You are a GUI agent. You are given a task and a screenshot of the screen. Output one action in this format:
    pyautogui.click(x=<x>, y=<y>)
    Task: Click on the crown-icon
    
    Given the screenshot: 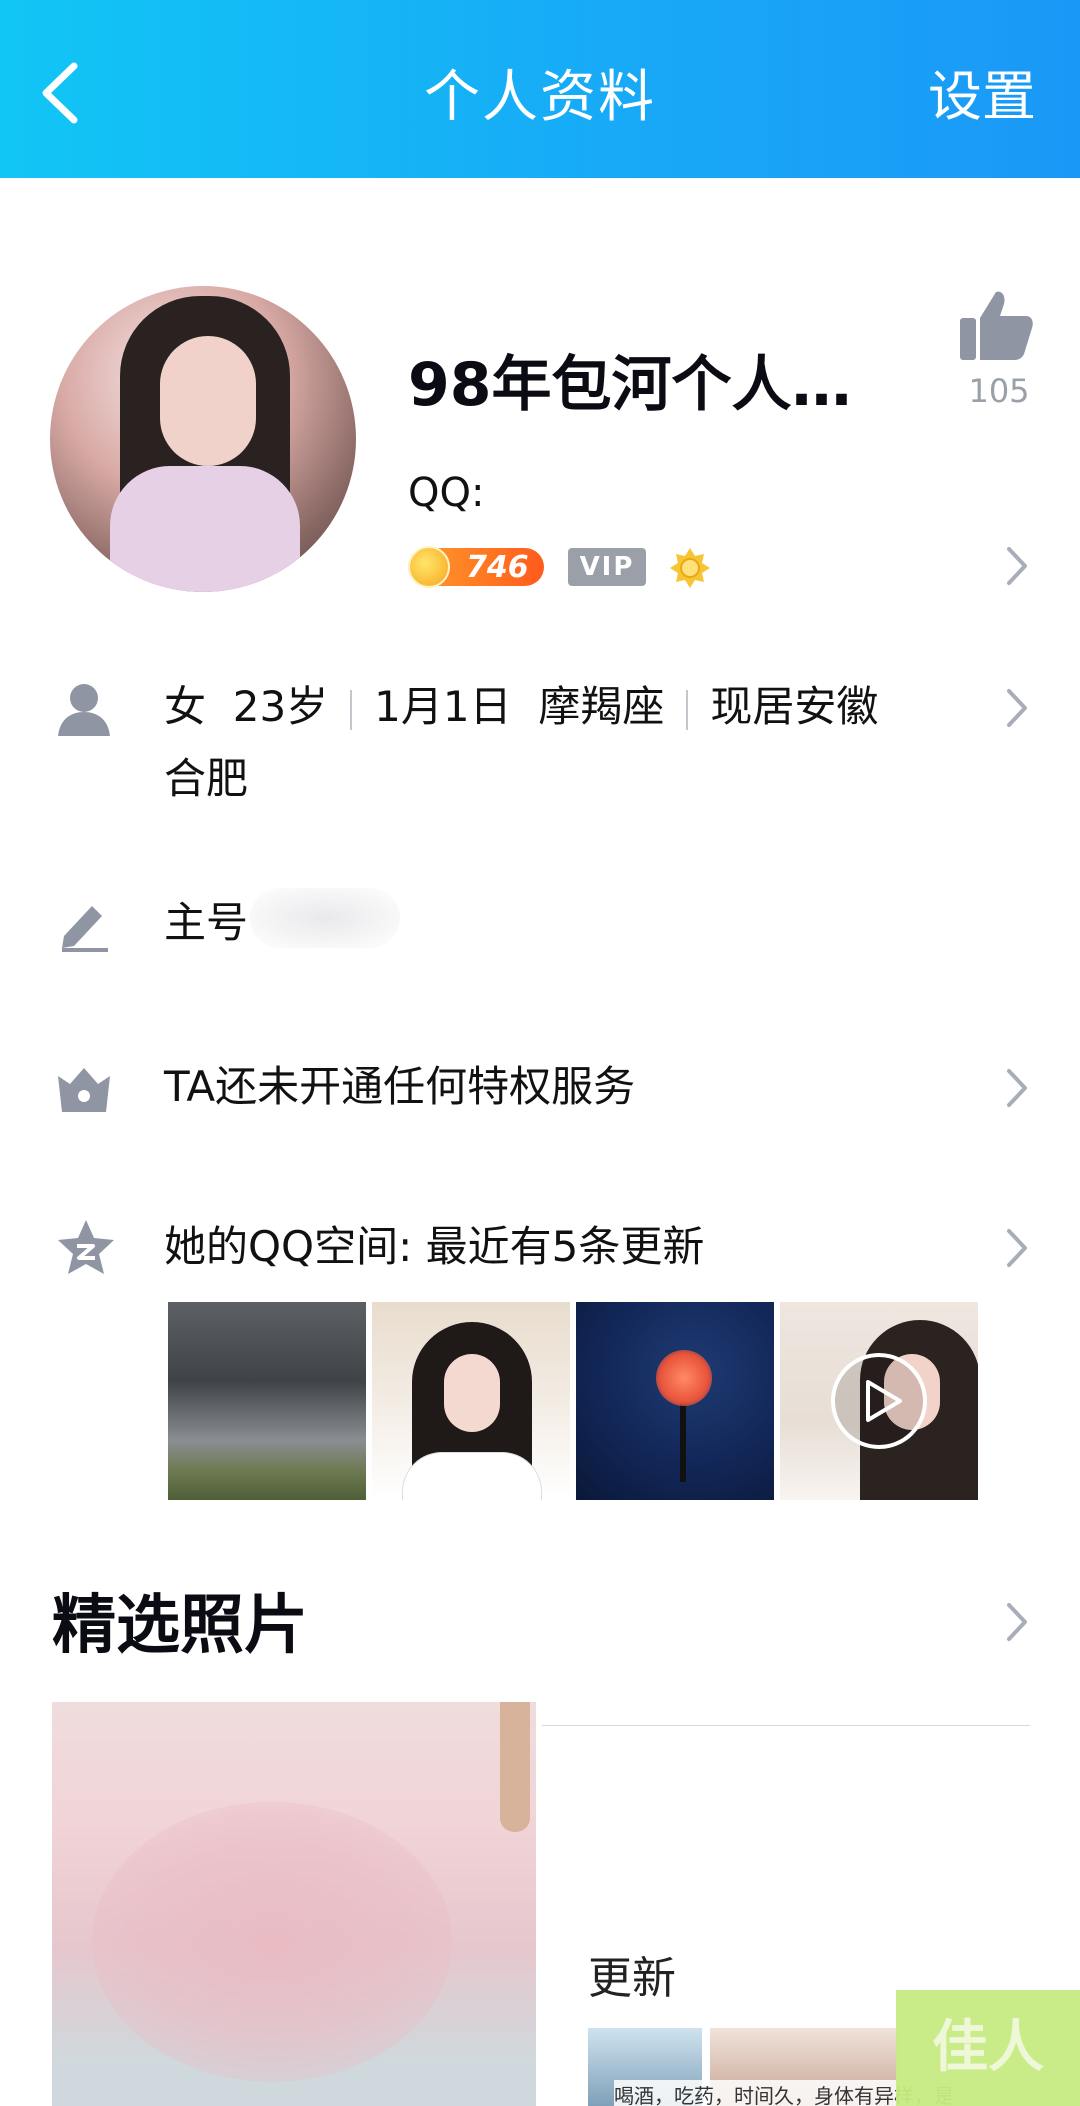 What is the action you would take?
    pyautogui.click(x=84, y=1088)
    